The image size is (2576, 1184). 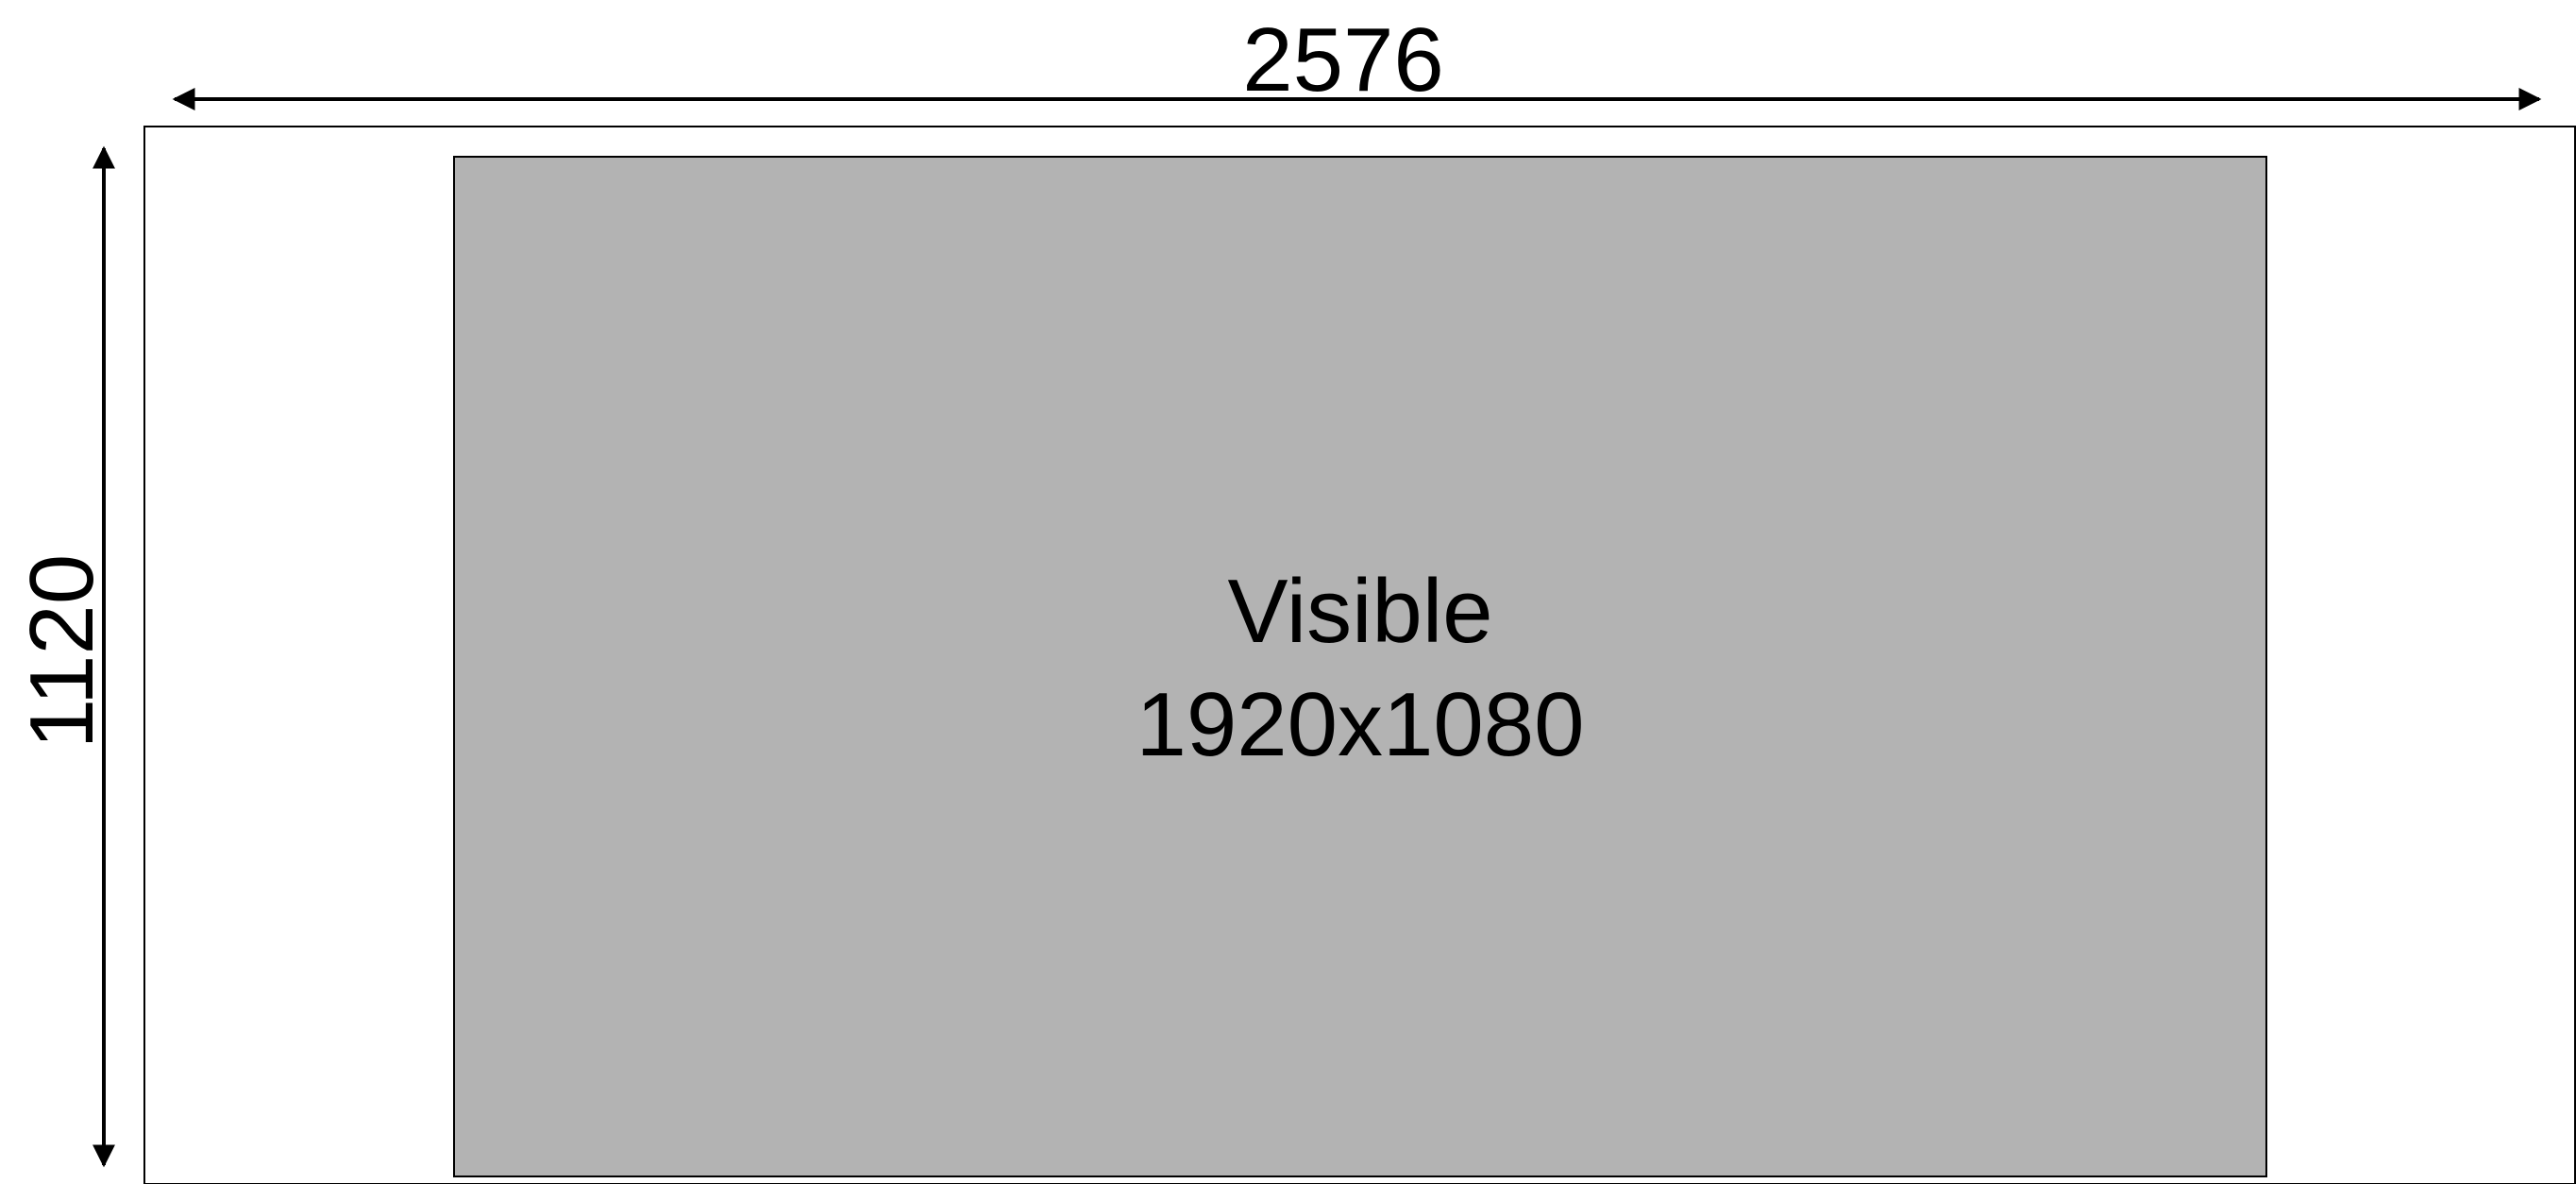 What do you see at coordinates (1343, 59) in the screenshot?
I see `width-label: 2576` at bounding box center [1343, 59].